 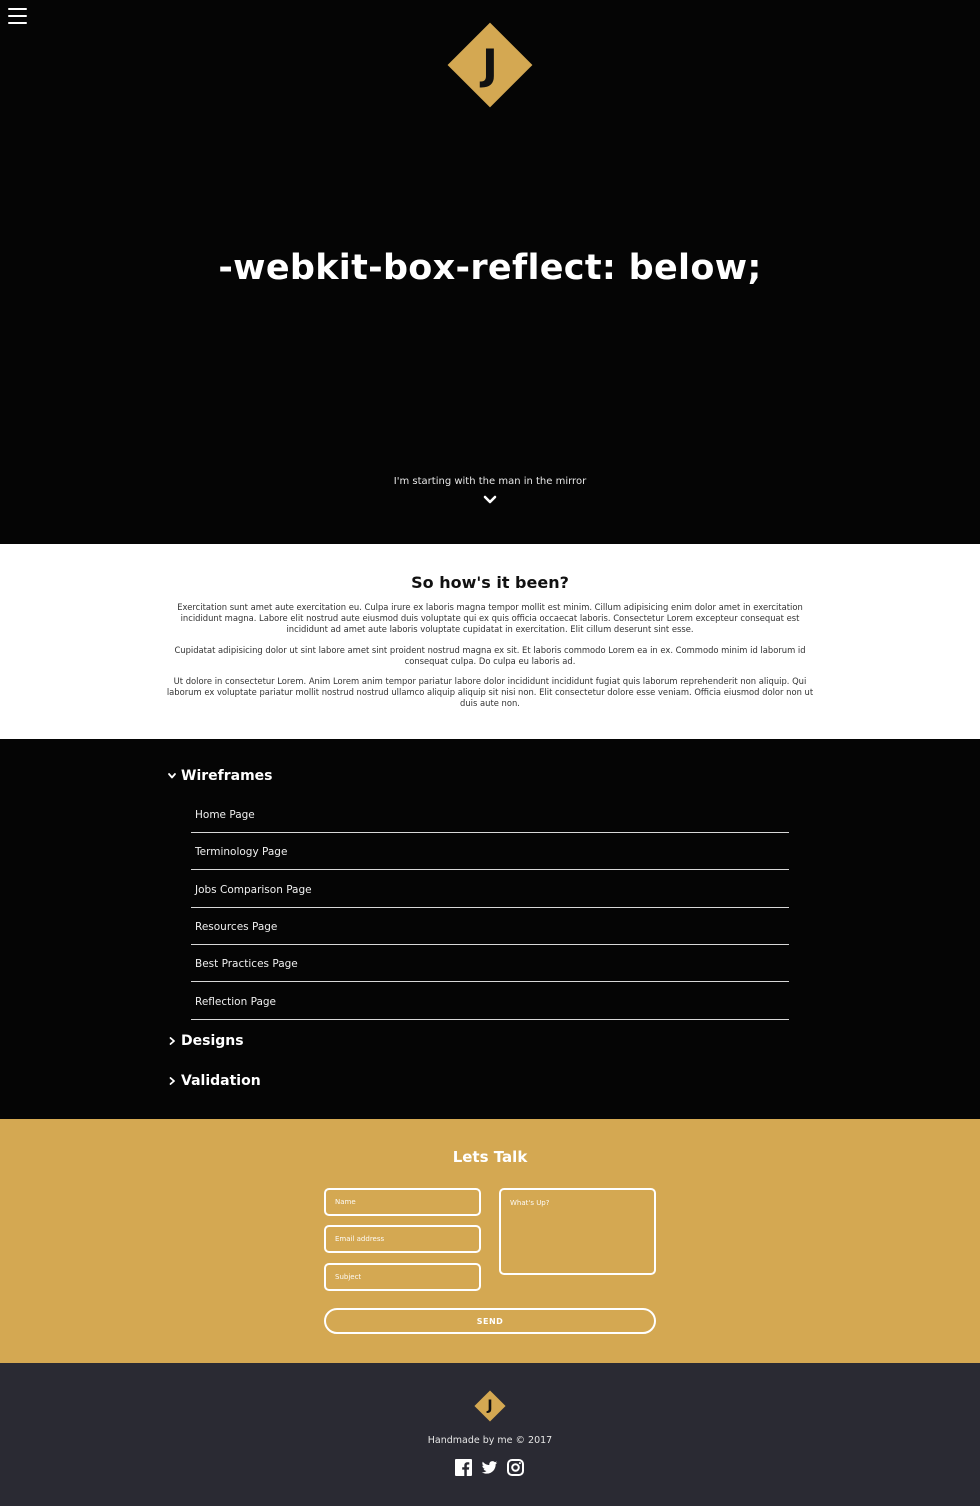 What do you see at coordinates (490, 582) in the screenshot?
I see `about-heading: So how's it been?` at bounding box center [490, 582].